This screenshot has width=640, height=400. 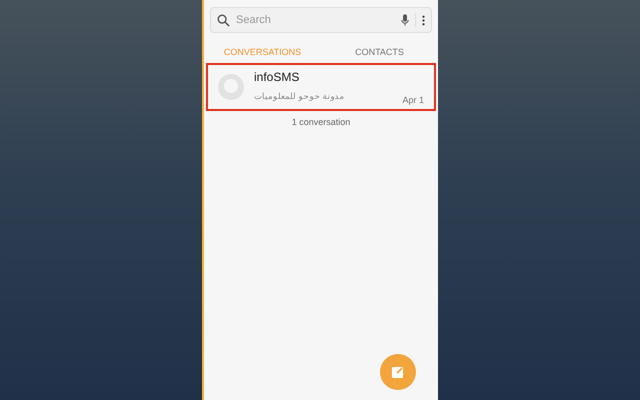 What do you see at coordinates (398, 372) in the screenshot?
I see `compose-icon` at bounding box center [398, 372].